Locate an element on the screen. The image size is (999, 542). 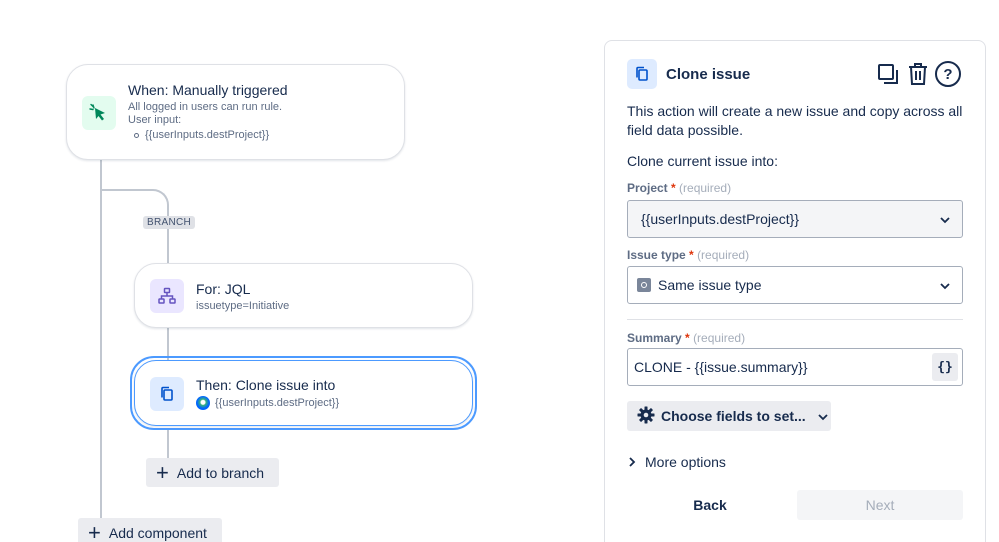
project-avatar-icon is located at coordinates (203, 403).